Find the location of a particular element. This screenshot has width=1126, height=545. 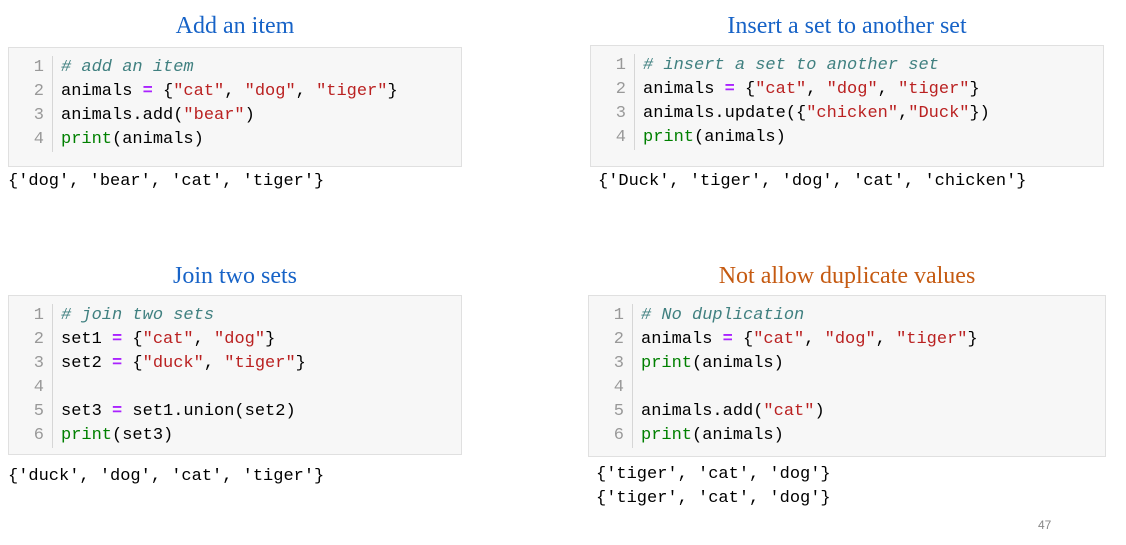

code-text: animals.update({"chicken","Duck"}) is located at coordinates (812, 114).